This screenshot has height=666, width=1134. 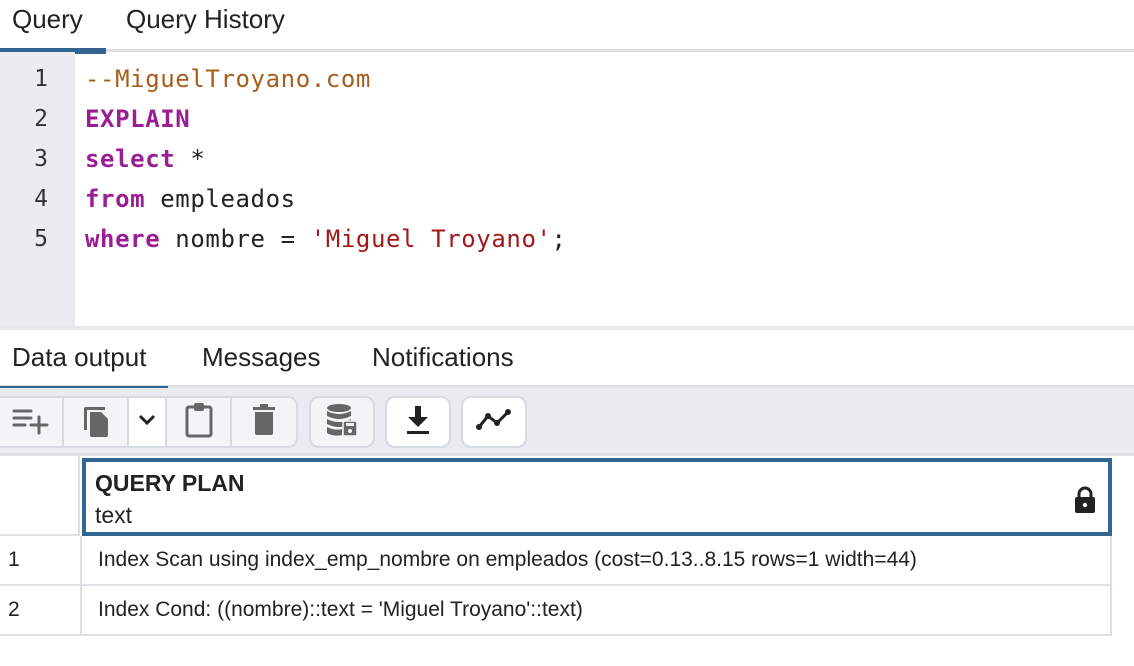 I want to click on tab-data-output: Data output, so click(x=84, y=367).